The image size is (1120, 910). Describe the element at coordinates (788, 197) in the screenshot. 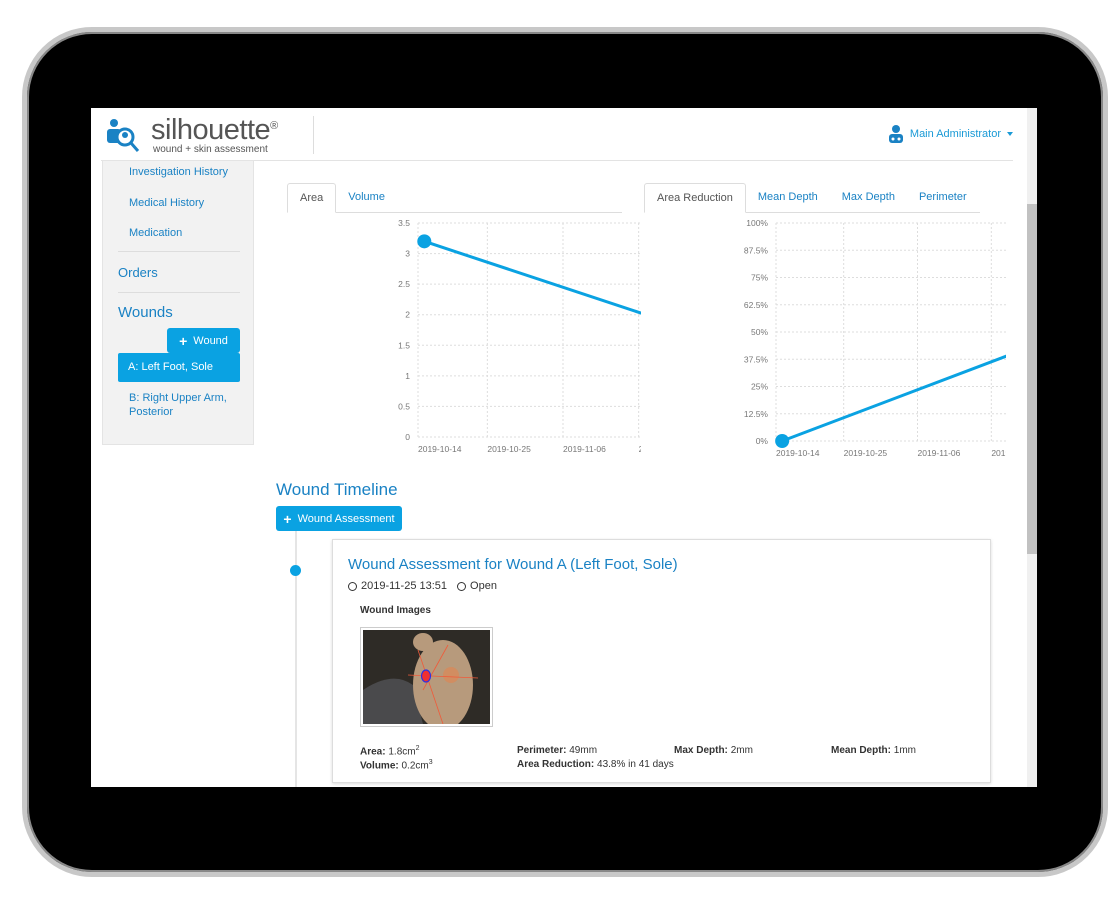

I see `tab-mean-depth: Mean Depth` at that location.